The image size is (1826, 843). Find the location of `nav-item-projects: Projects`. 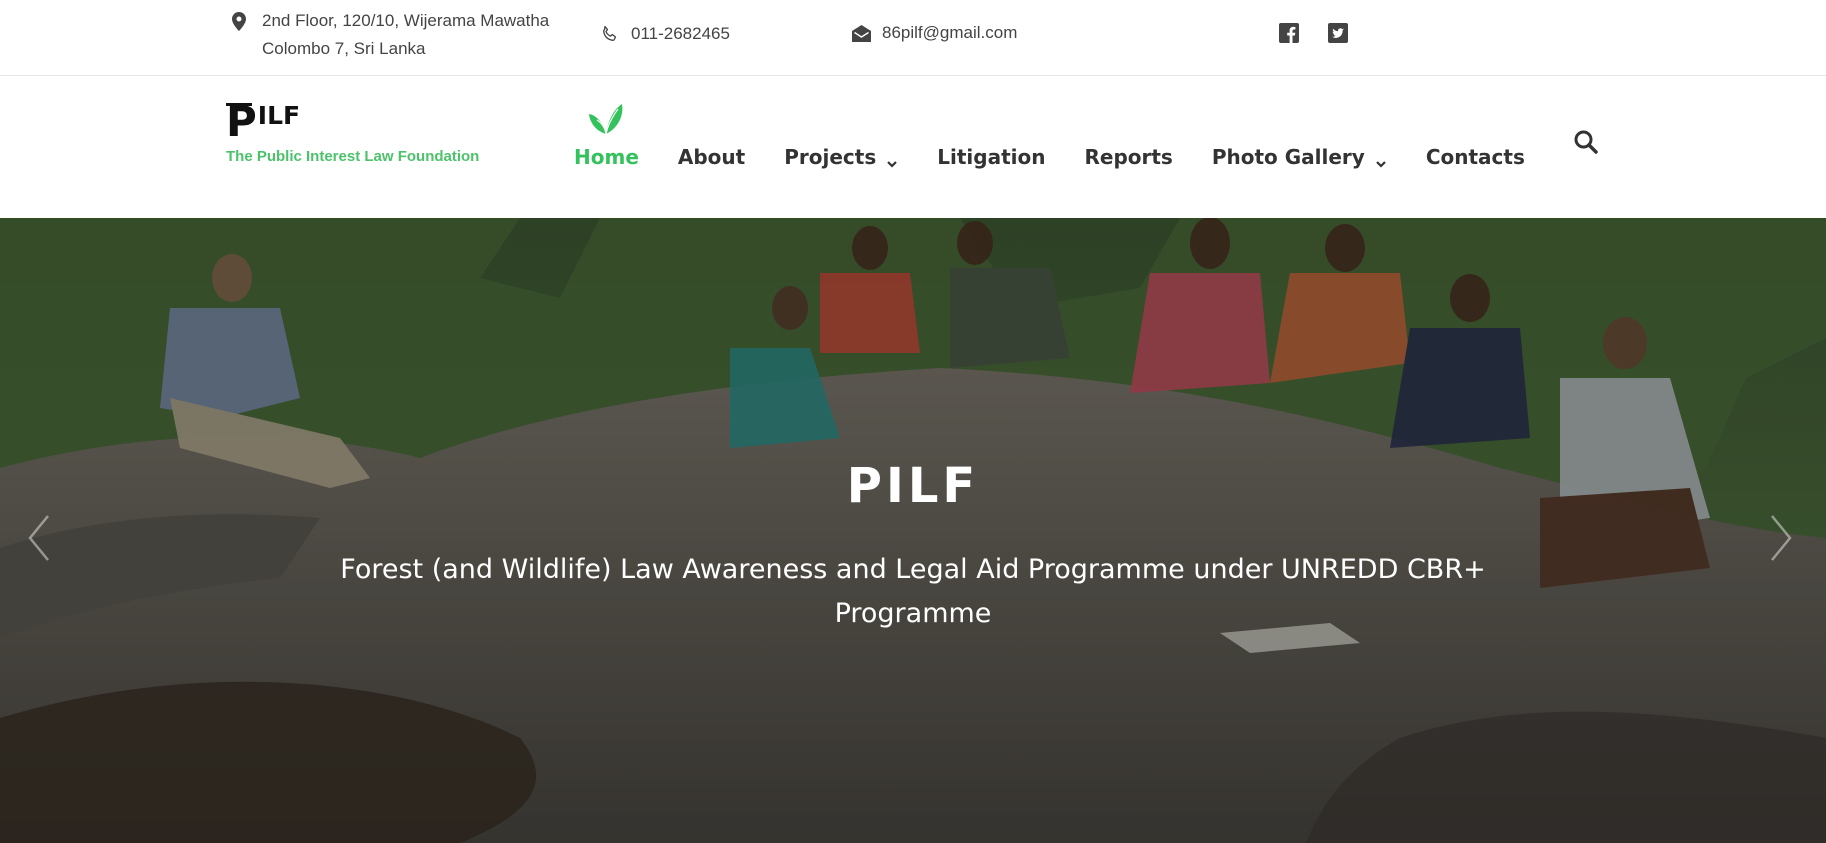

nav-item-projects: Projects is located at coordinates (841, 157).